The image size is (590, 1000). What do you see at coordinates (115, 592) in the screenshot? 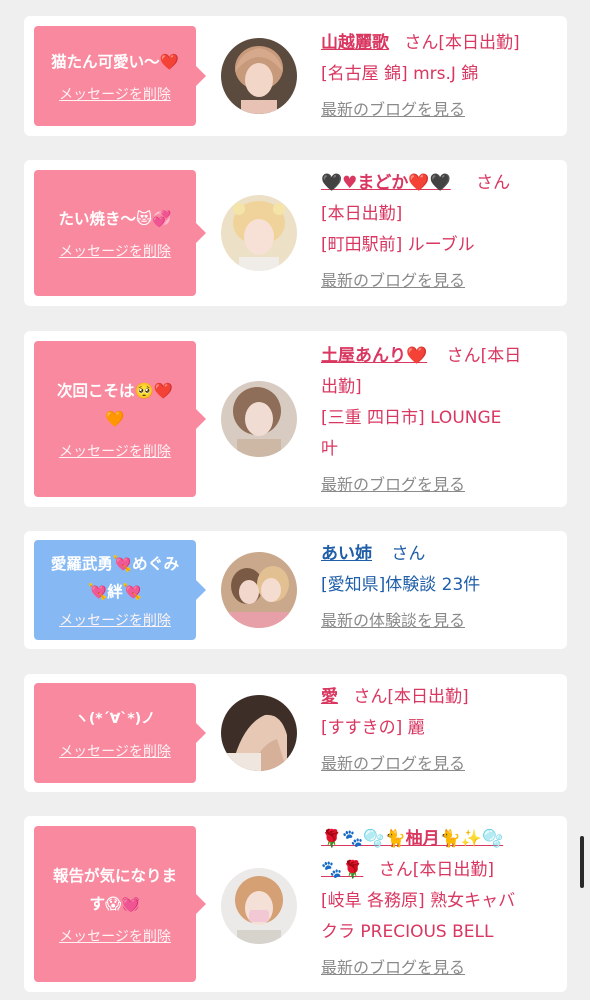
I see `message-text: 💘絆💘` at bounding box center [115, 592].